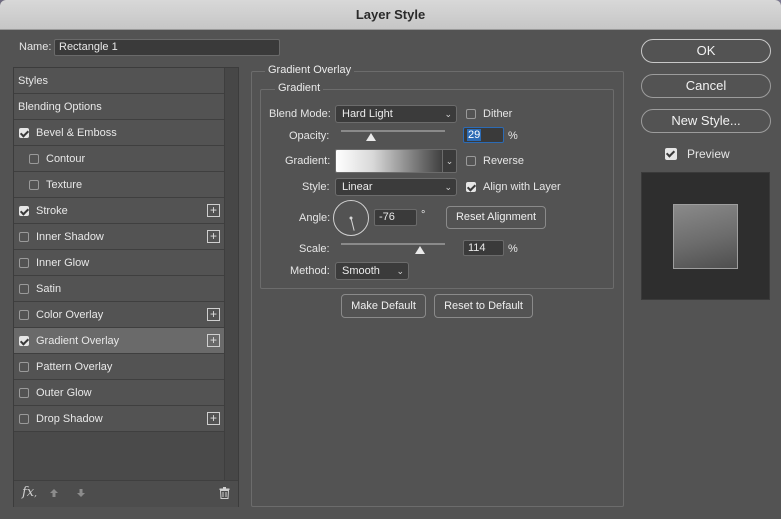  What do you see at coordinates (483, 135) in the screenshot?
I see `opacity-input: 29` at bounding box center [483, 135].